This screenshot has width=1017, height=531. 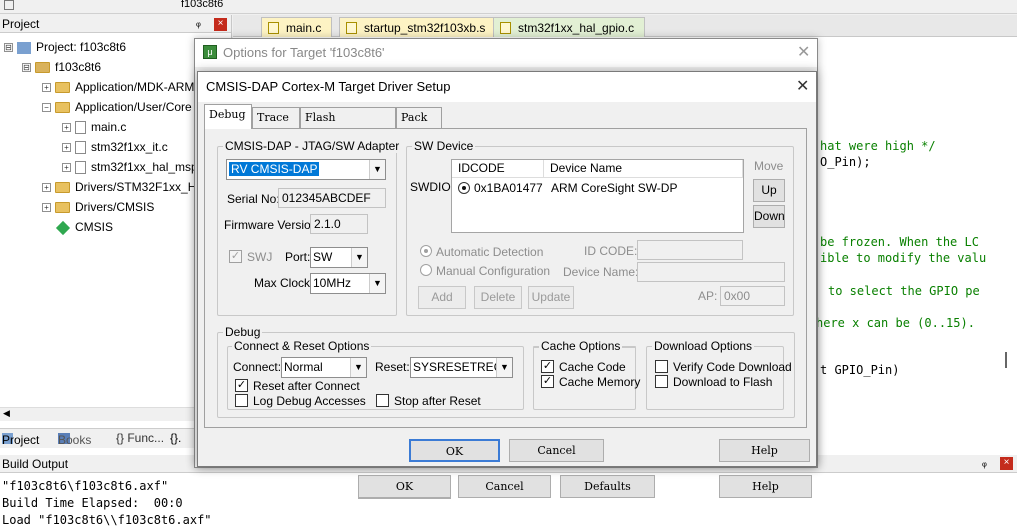 What do you see at coordinates (661, 381) in the screenshot?
I see `download-to-flash-checkbox` at bounding box center [661, 381].